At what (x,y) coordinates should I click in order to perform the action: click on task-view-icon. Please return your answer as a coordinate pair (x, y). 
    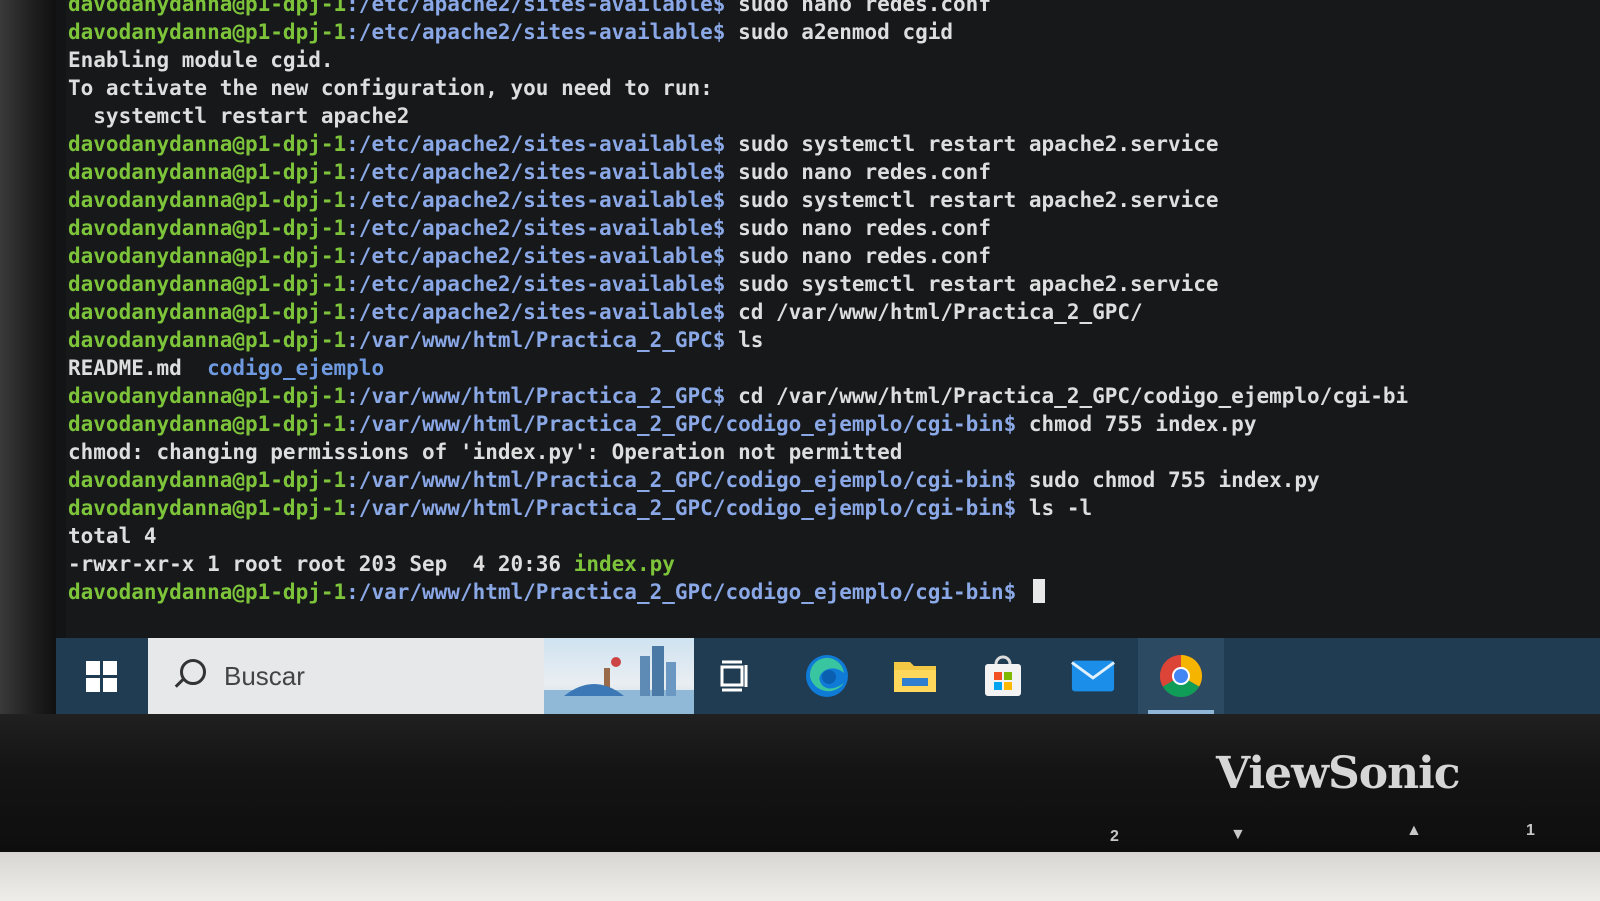
    Looking at the image, I should click on (734, 676).